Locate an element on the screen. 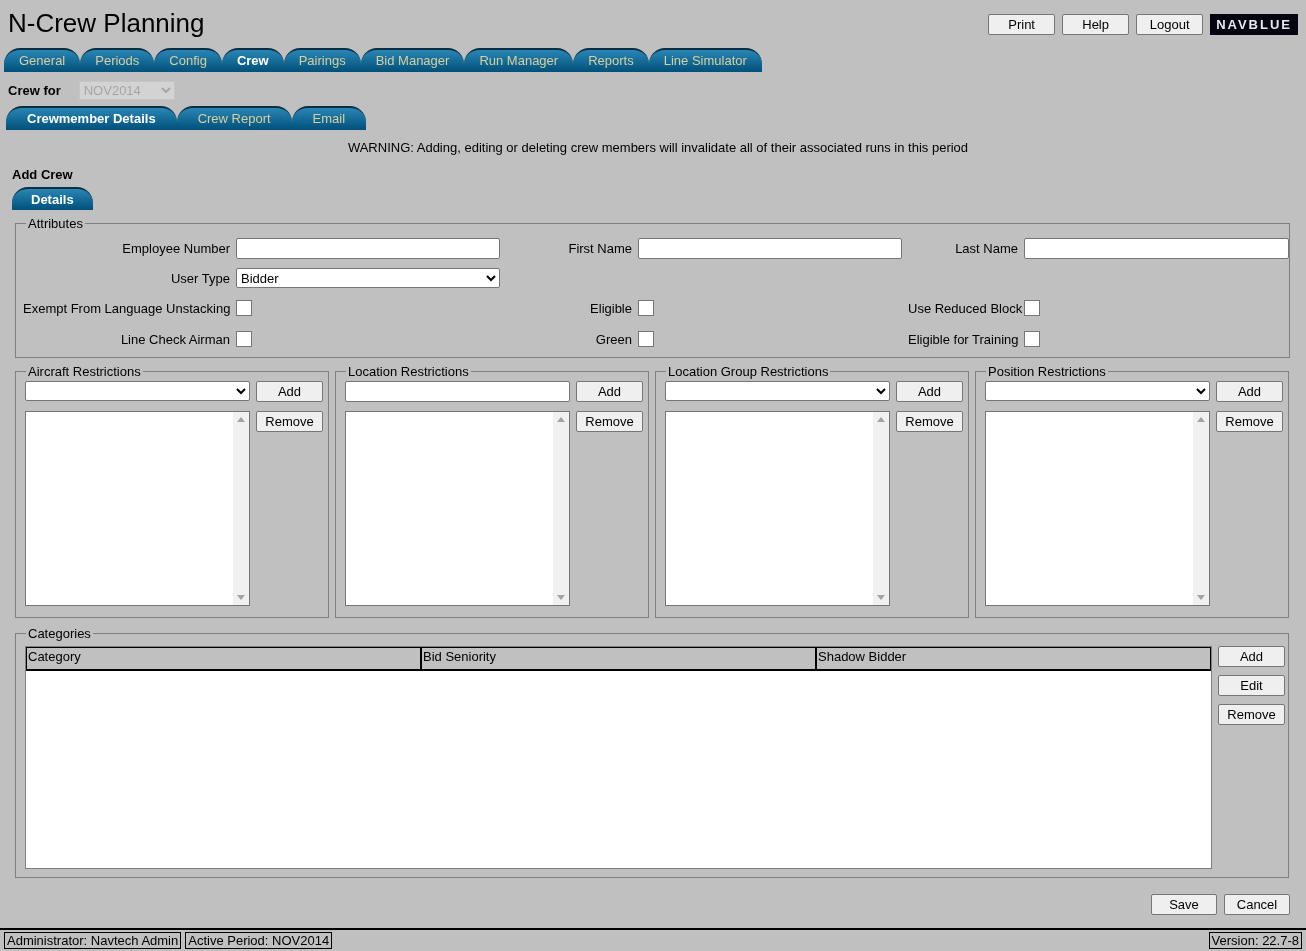 The height and width of the screenshot is (951, 1306). nav-tab: Bid Manager is located at coordinates (412, 60).